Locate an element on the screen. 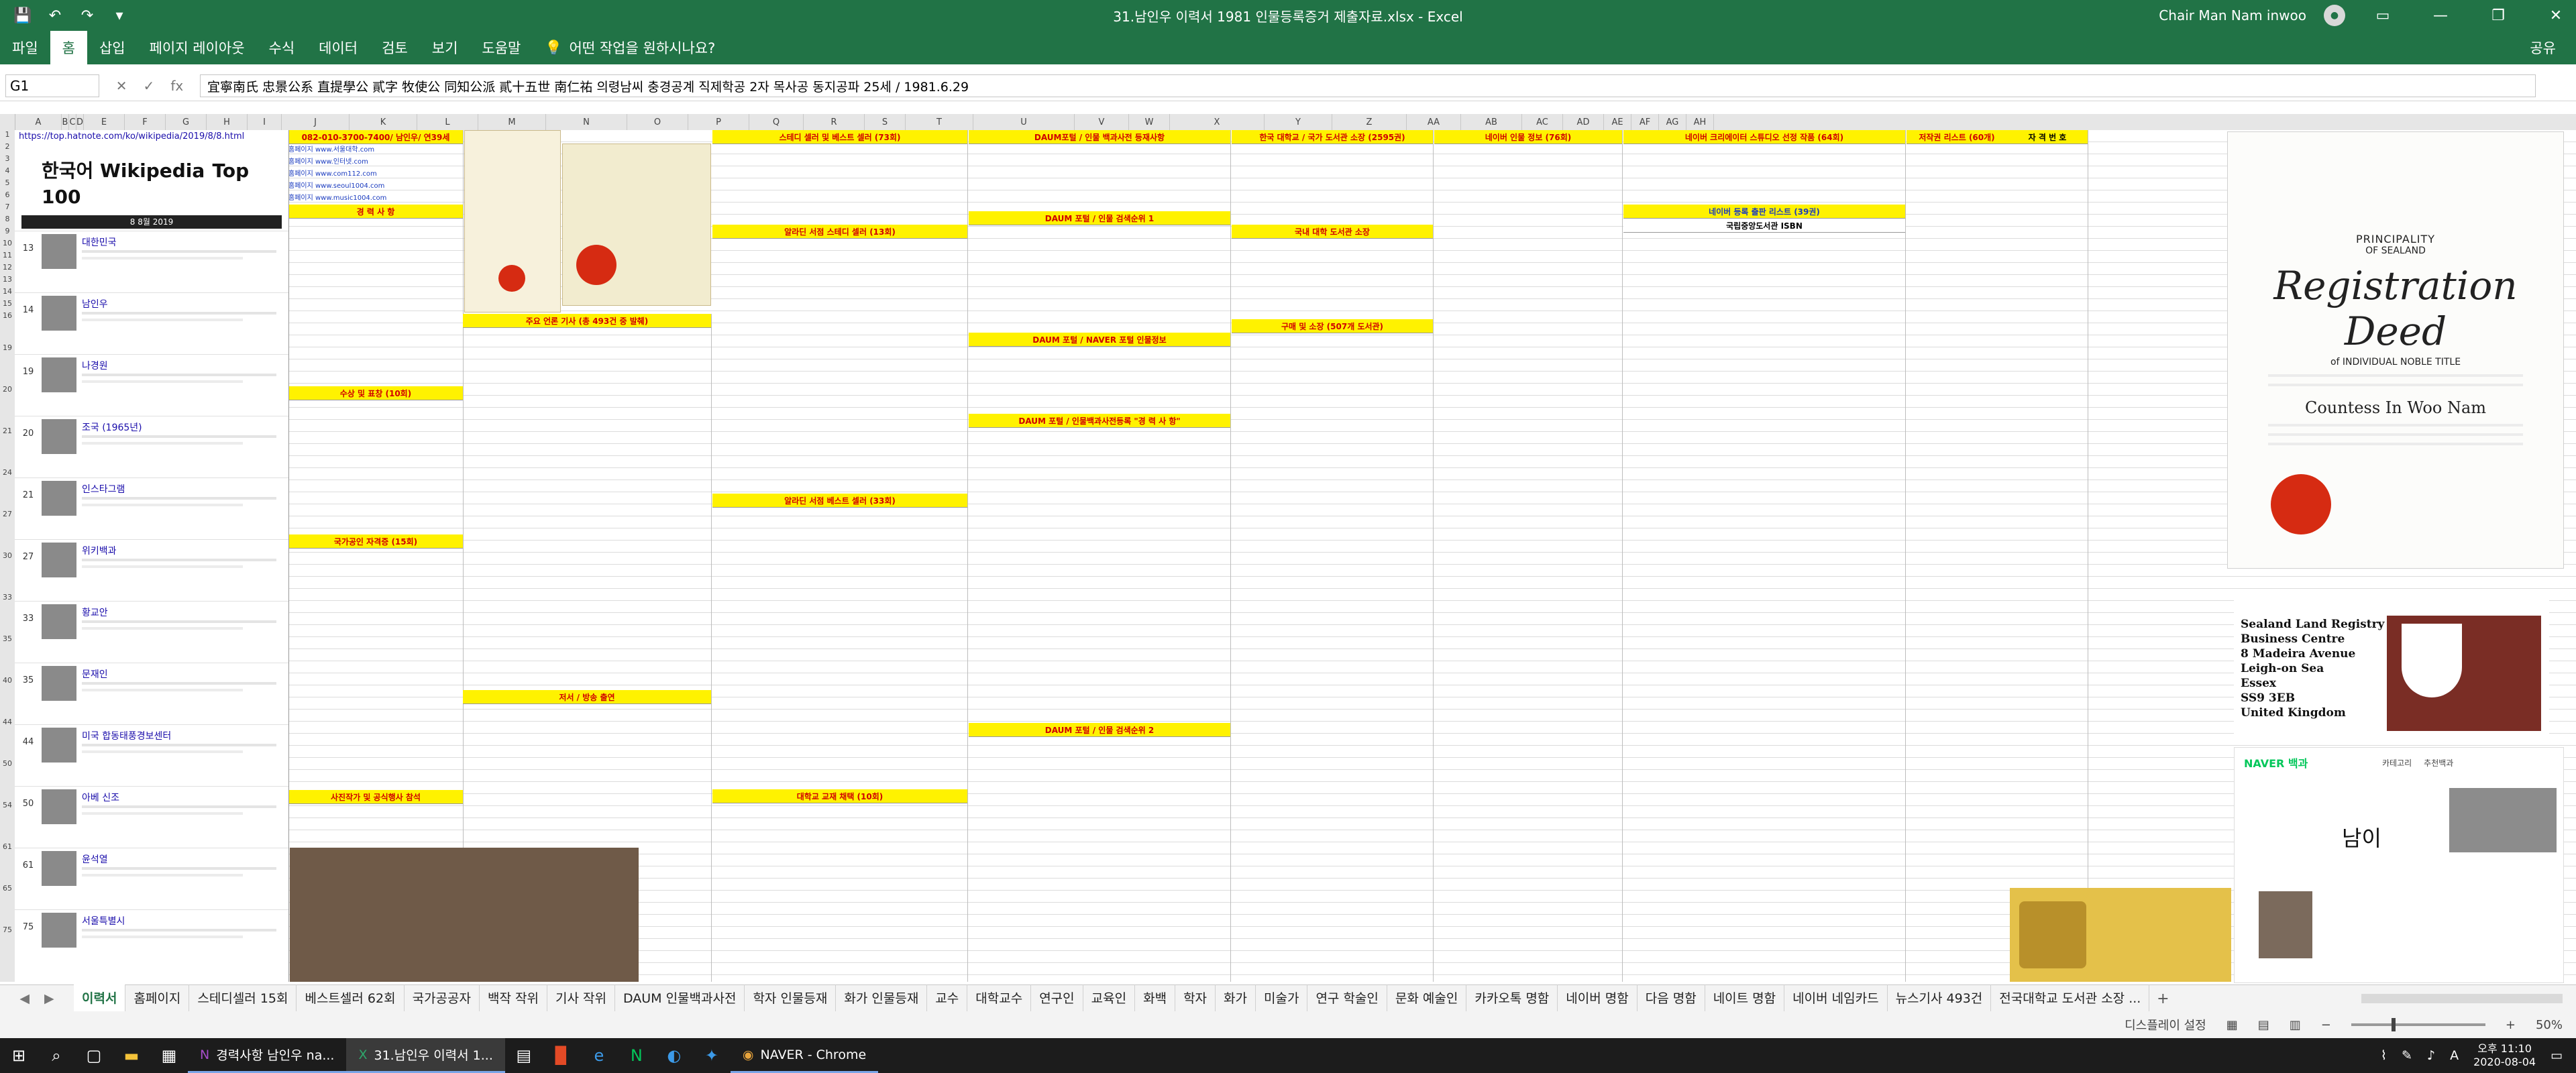 Image resolution: width=2576 pixels, height=1073 pixels. tell-me-search: 💡 어떤 작업을 원하시나요? is located at coordinates (630, 48).